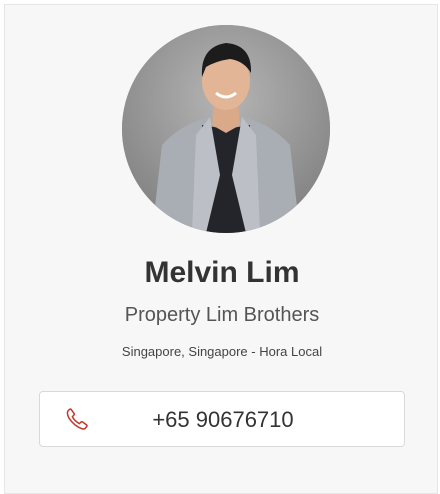 The image size is (440, 494). What do you see at coordinates (222, 315) in the screenshot?
I see `agent-company: Property Lim Brothers` at bounding box center [222, 315].